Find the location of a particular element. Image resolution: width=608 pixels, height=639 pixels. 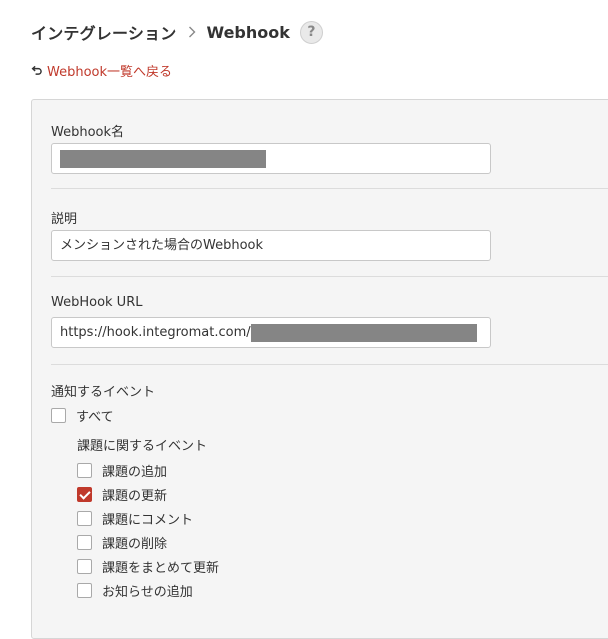

event-checkbox-item: 課題の削除 is located at coordinates (122, 542).